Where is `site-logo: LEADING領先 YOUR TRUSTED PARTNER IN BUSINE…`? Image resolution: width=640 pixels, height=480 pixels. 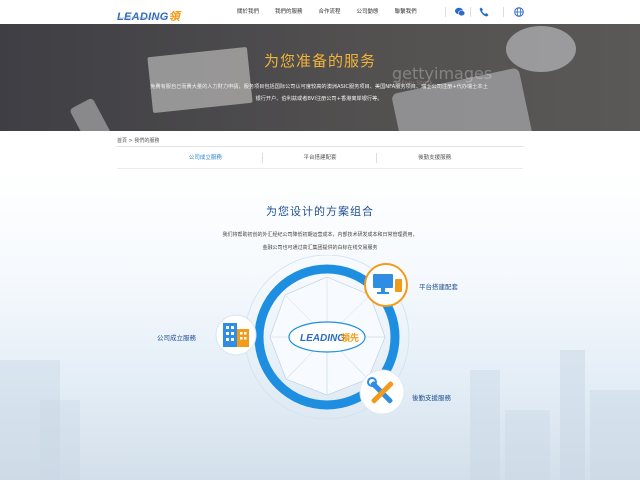
site-logo: LEADING領先 YOUR TRUSTED PARTNER IN BUSINE… is located at coordinates (152, 23).